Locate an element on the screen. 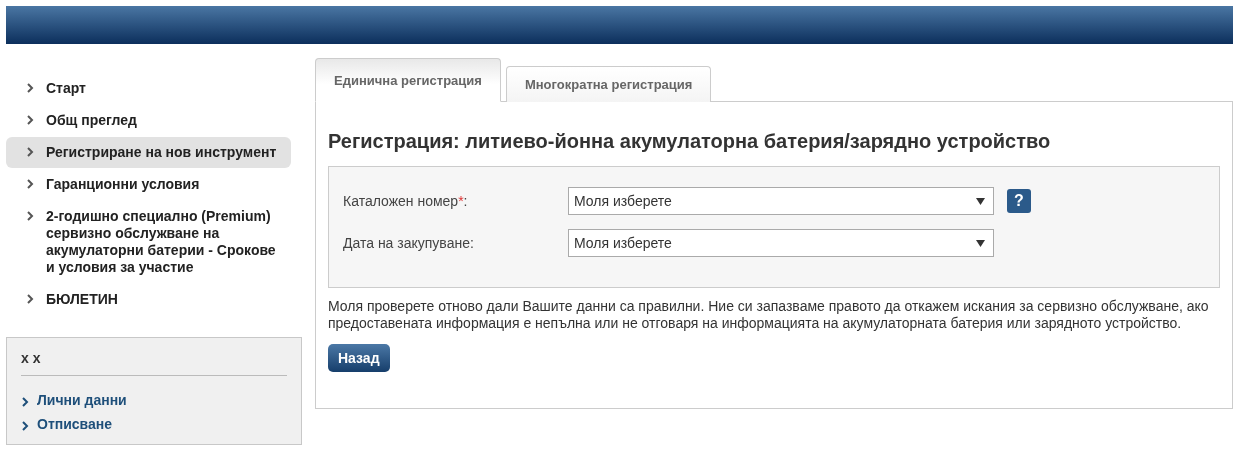  nav-item: Гаранционни условия is located at coordinates (148, 184).